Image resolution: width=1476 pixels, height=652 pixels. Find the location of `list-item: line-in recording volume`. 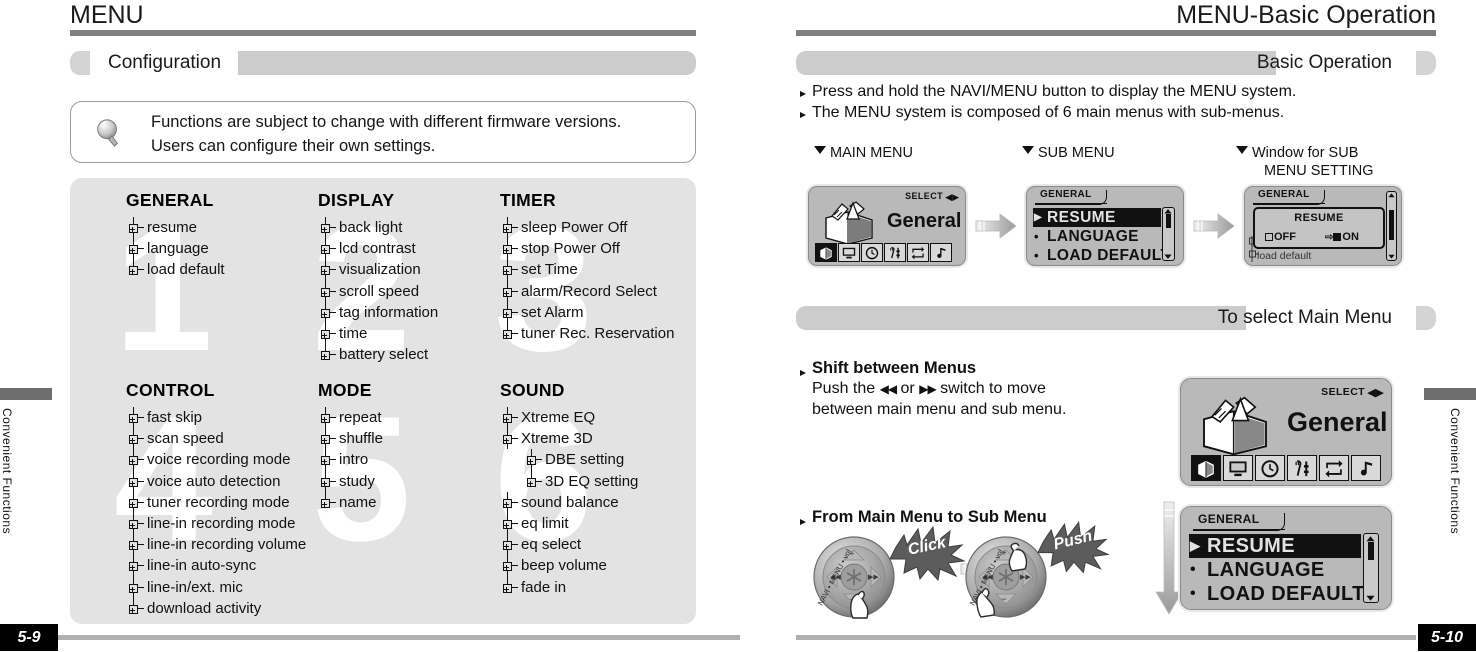

list-item: line-in recording volume is located at coordinates (216, 545).